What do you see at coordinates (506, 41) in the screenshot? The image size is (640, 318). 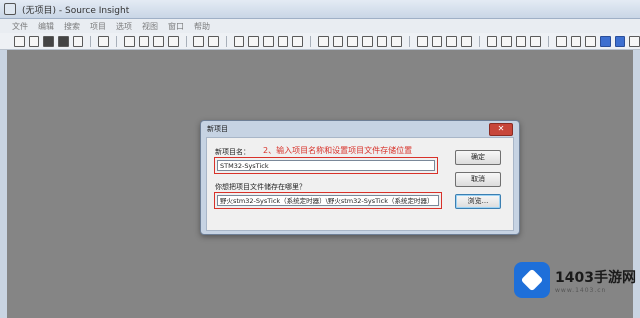 I see `project-window-icon` at bounding box center [506, 41].